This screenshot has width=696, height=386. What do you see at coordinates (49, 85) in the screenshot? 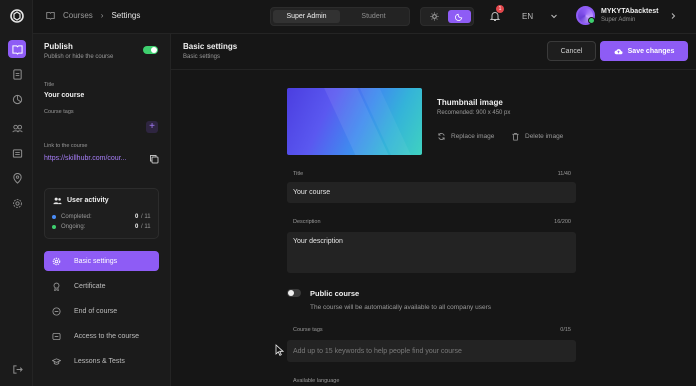
I see `title-label: Title` at bounding box center [49, 85].